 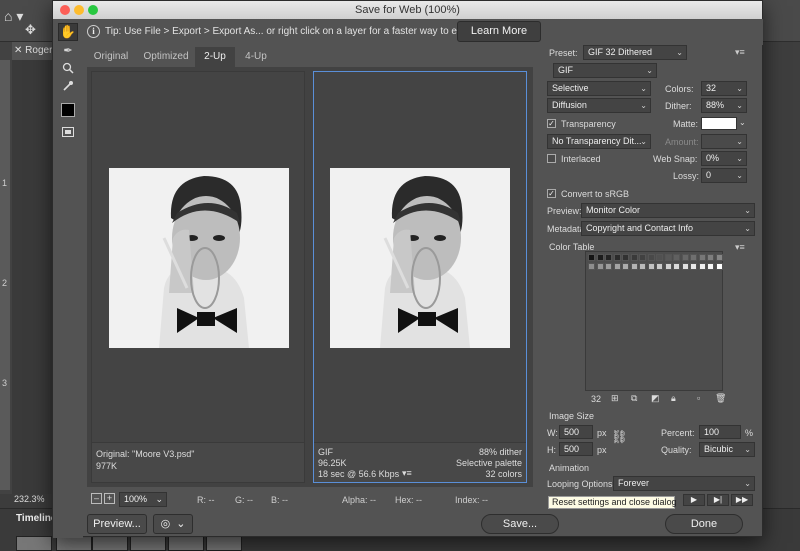 What do you see at coordinates (111, 57) in the screenshot?
I see `tab-original: Original` at bounding box center [111, 57].